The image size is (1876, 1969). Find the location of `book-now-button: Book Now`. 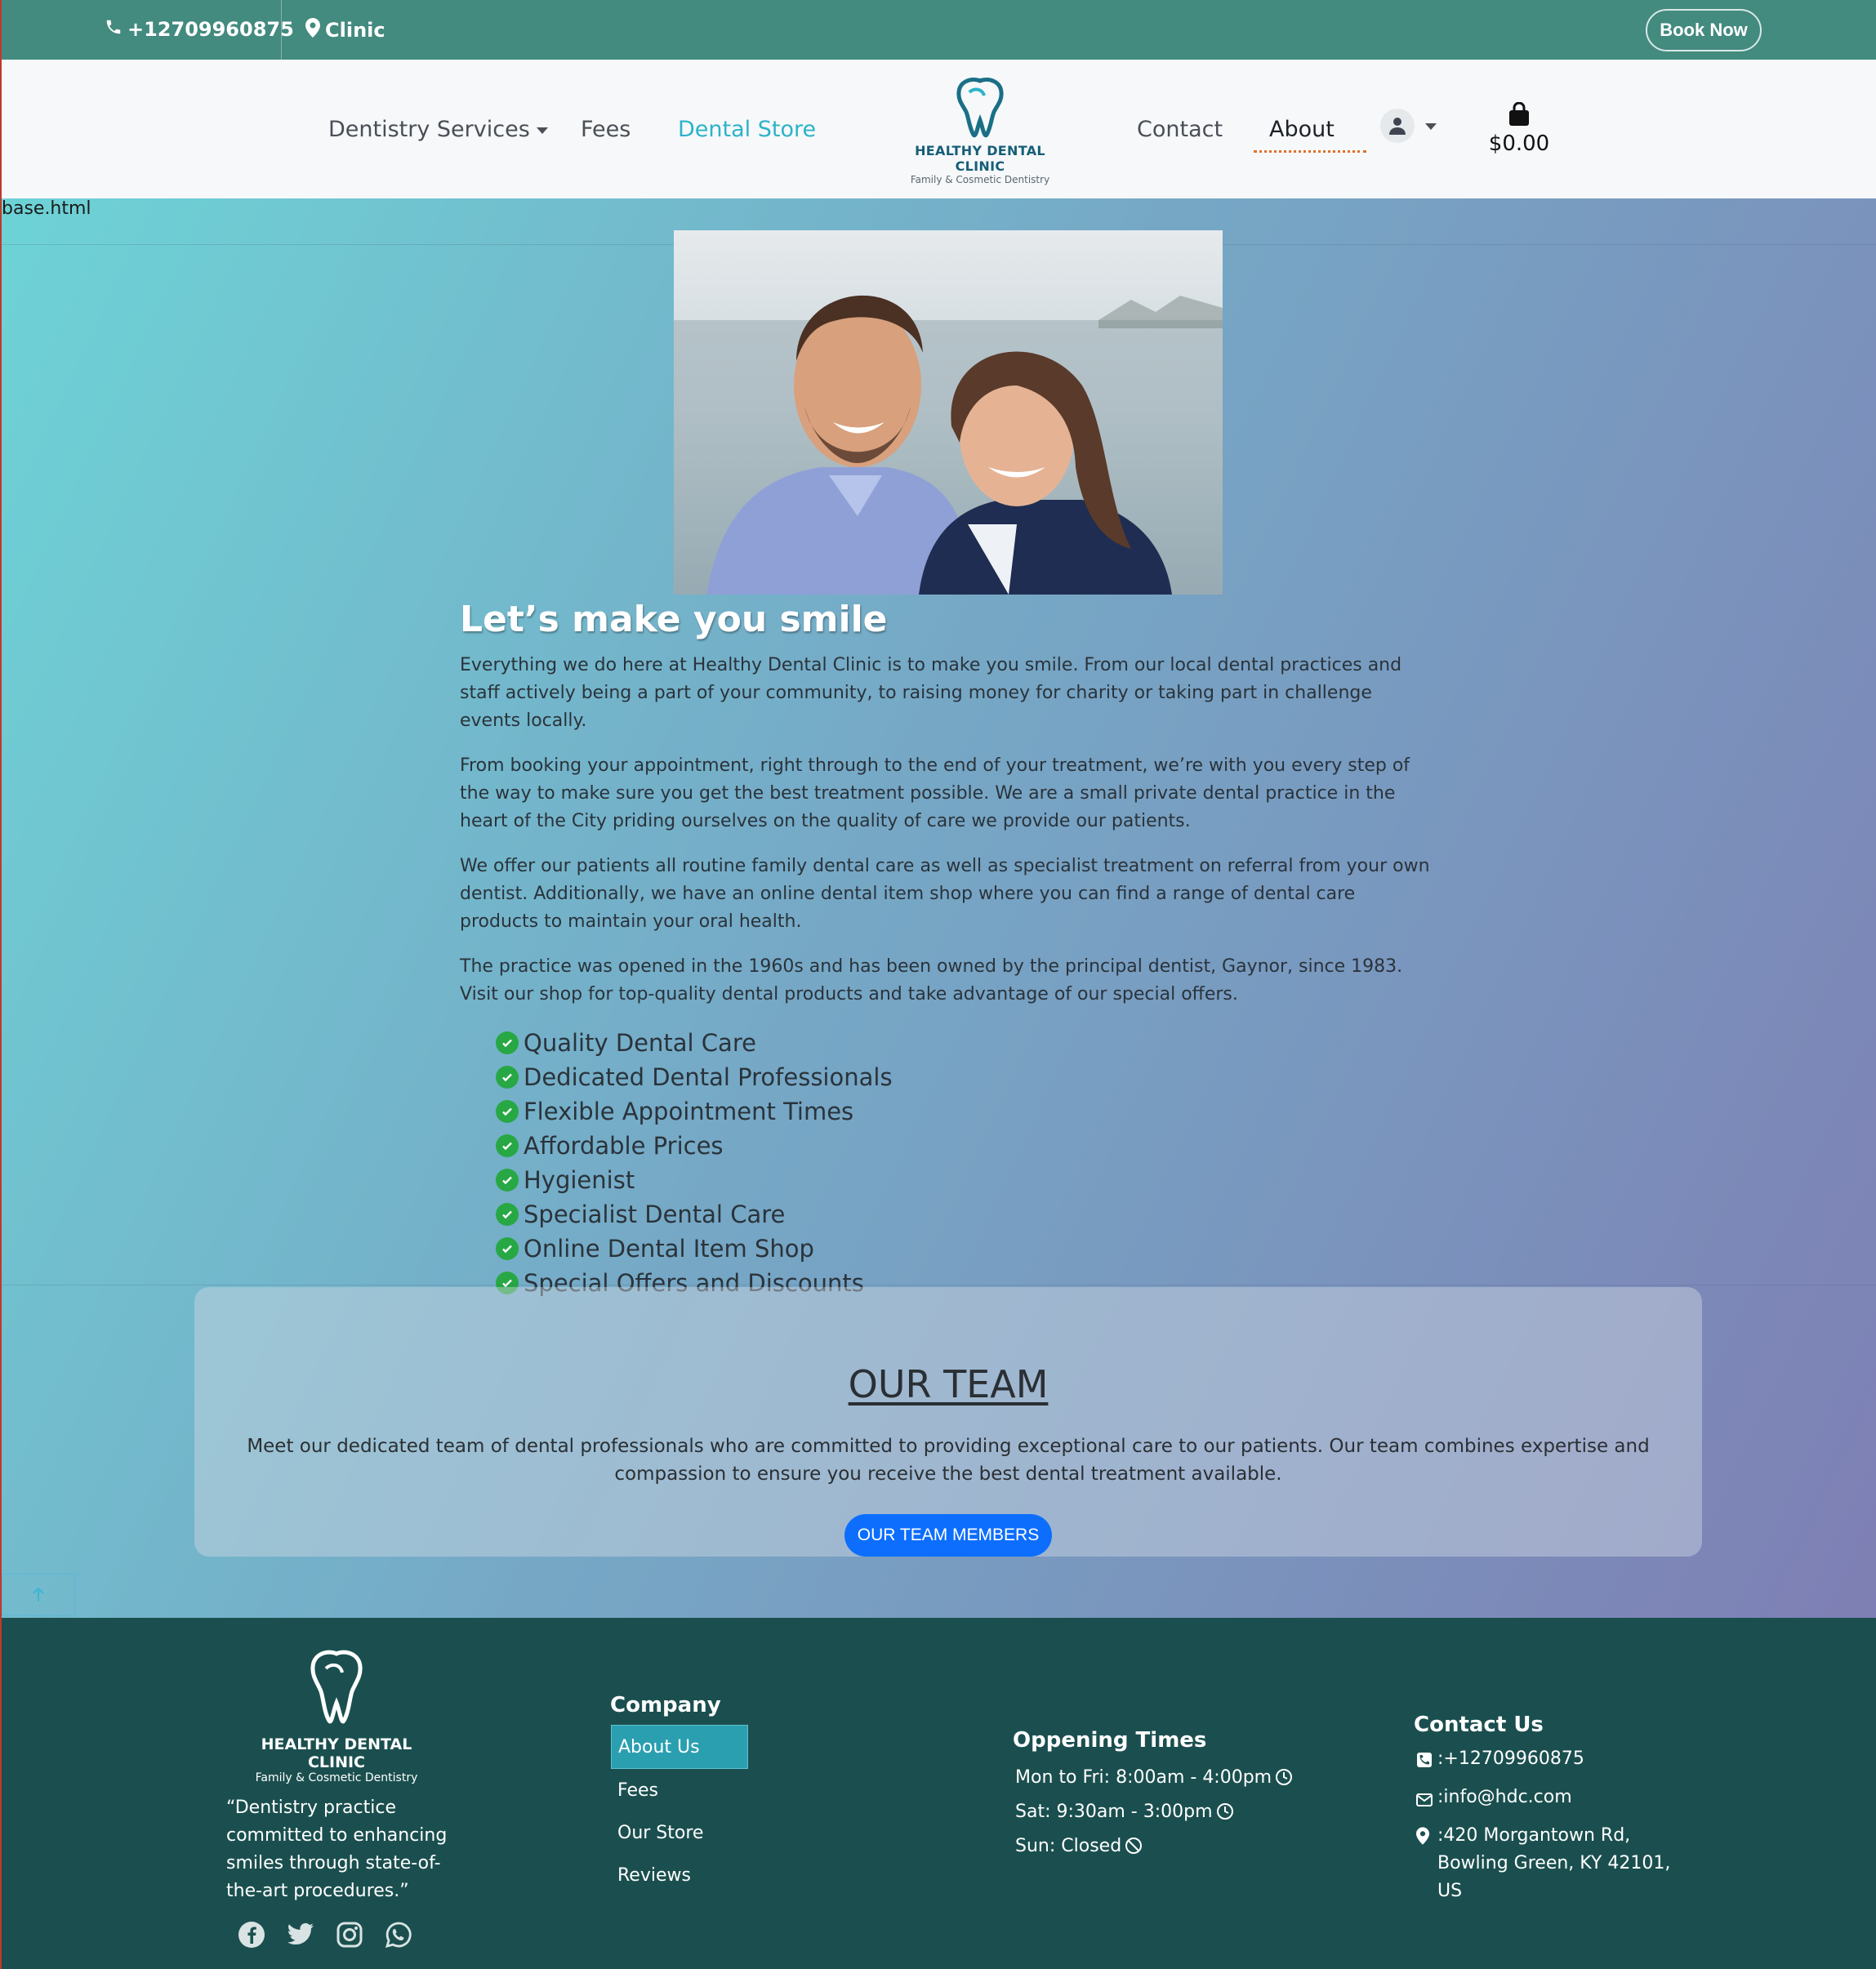

book-now-button: Book Now is located at coordinates (1704, 30).